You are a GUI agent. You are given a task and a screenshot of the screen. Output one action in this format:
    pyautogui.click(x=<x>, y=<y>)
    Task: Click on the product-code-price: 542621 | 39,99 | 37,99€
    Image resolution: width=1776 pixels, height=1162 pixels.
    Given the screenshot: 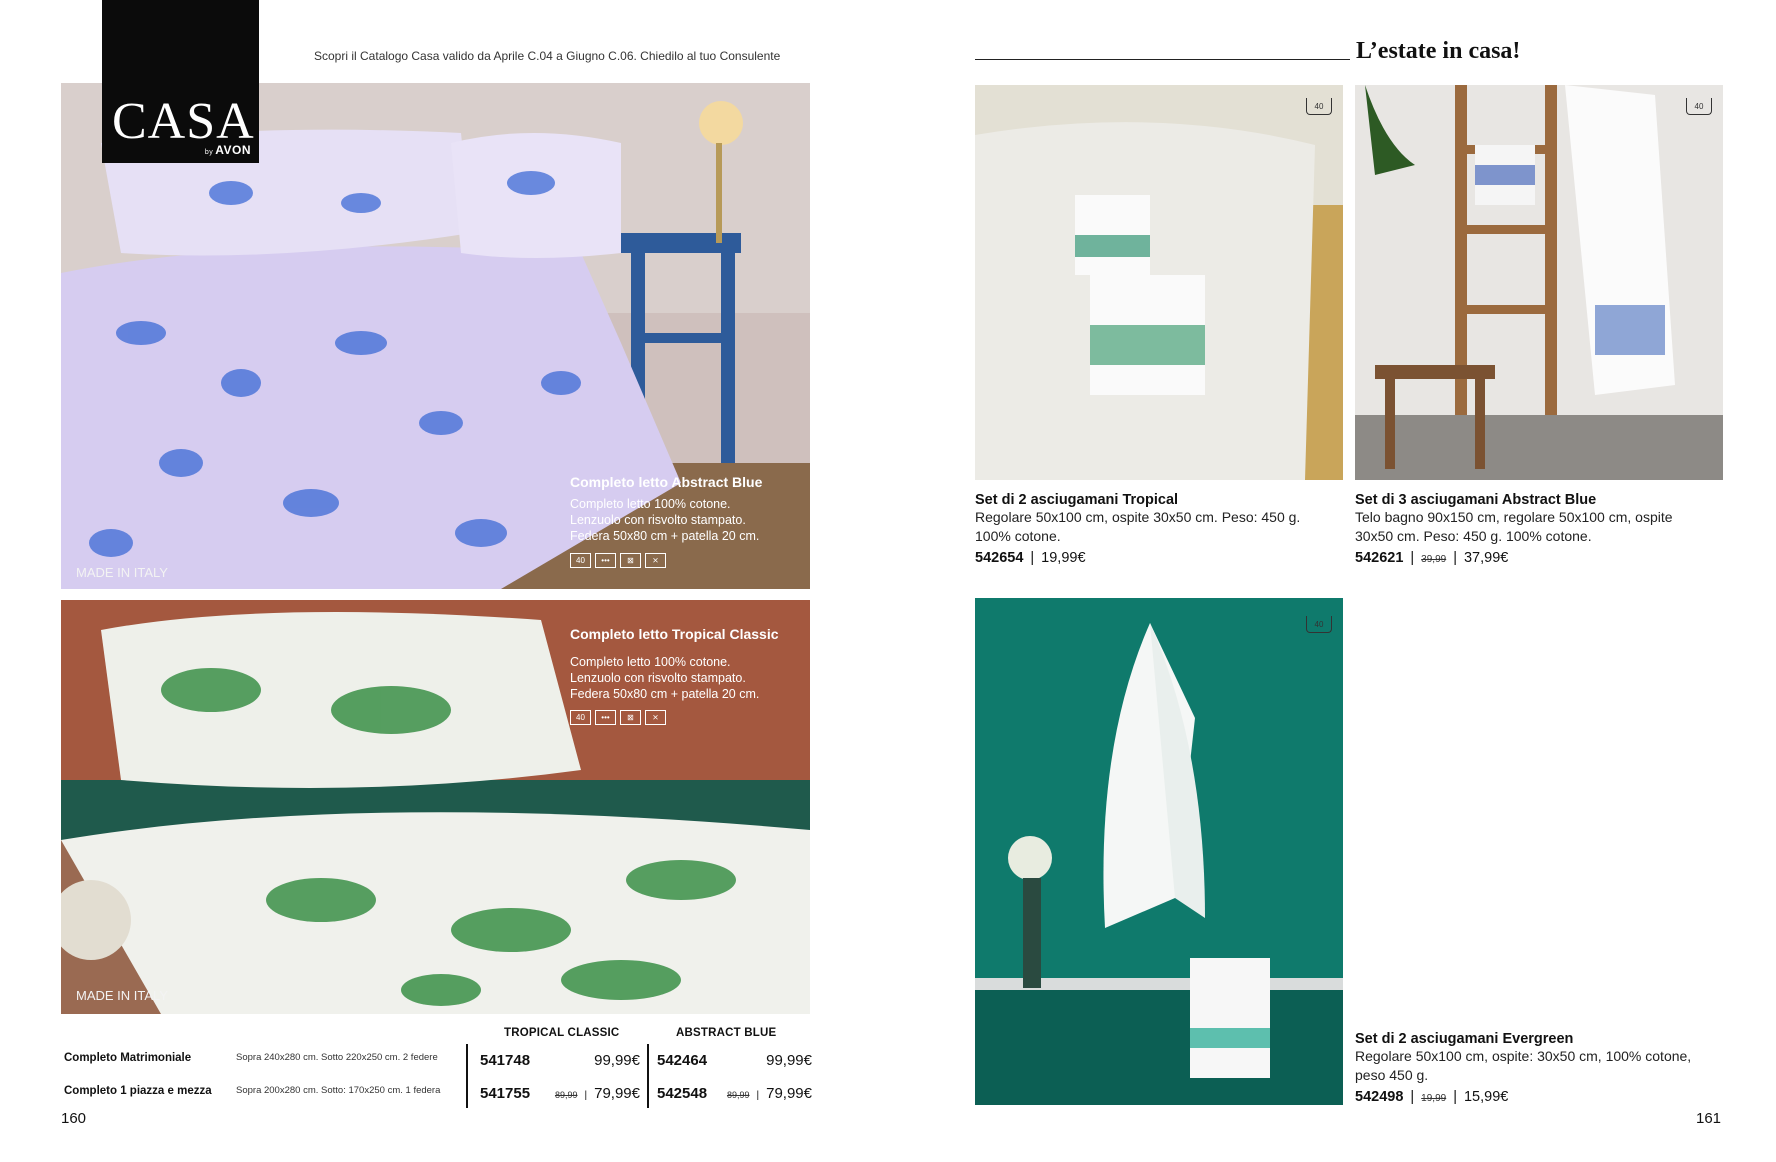 What is the action you would take?
    pyautogui.click(x=1432, y=558)
    